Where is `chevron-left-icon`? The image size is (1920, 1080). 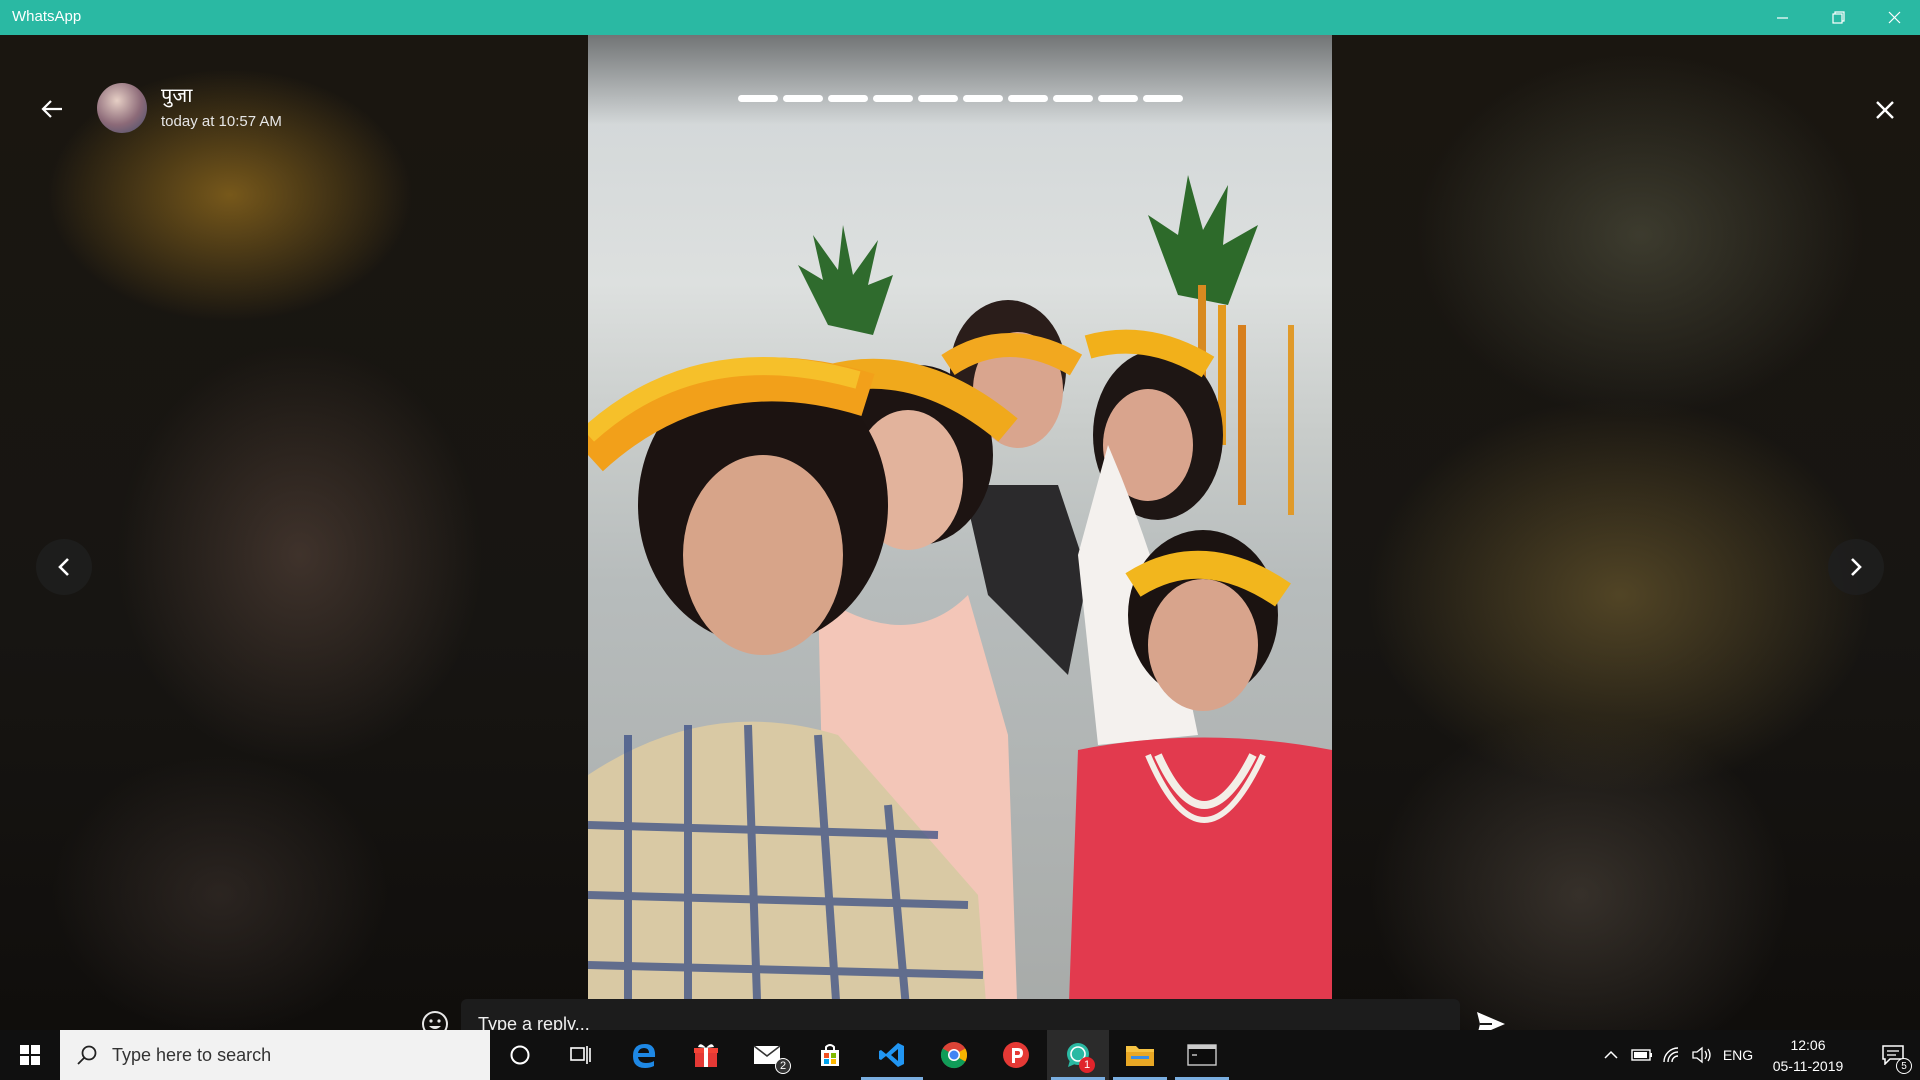 chevron-left-icon is located at coordinates (63, 567).